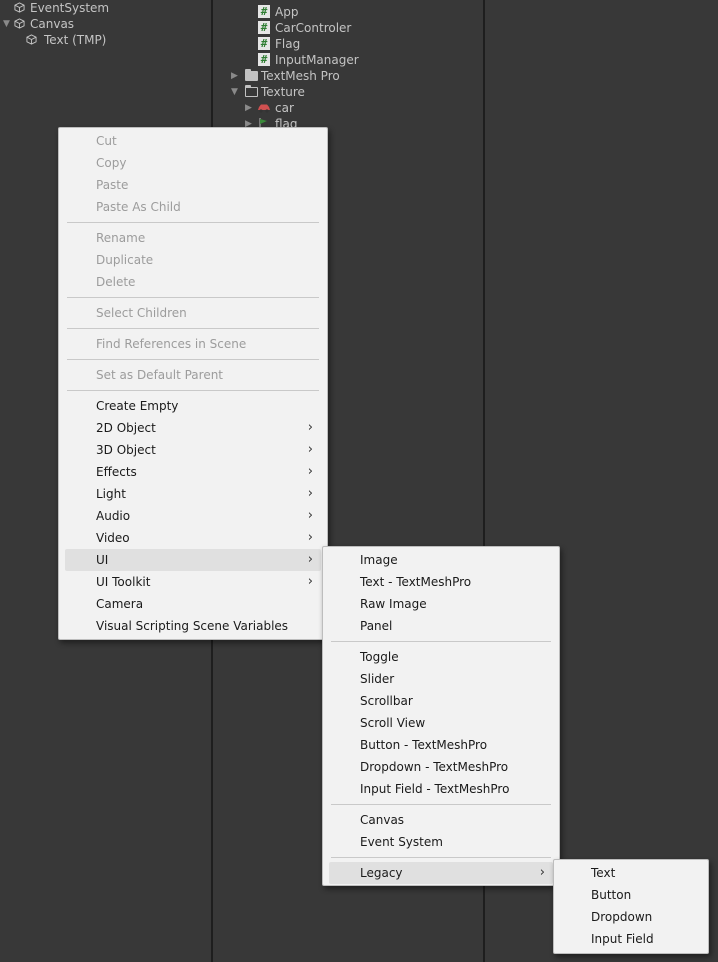  I want to click on car-icon, so click(264, 108).